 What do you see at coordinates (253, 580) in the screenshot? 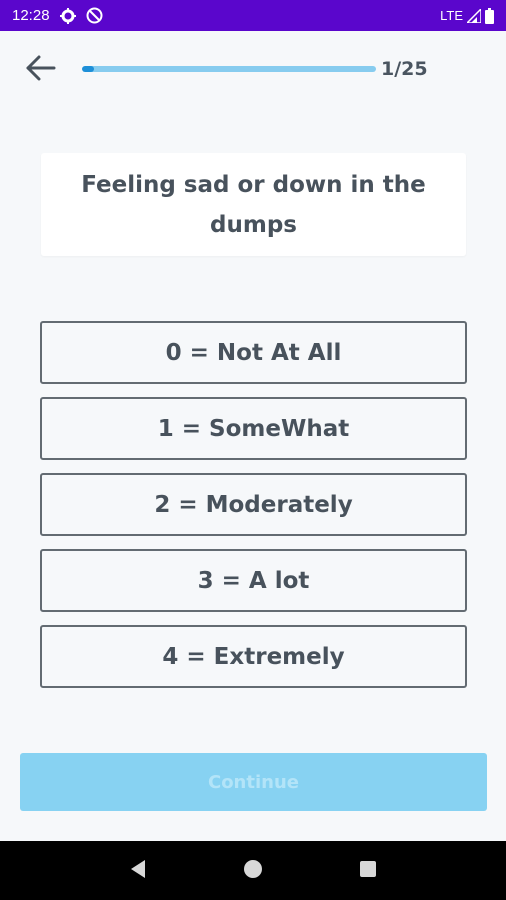
I see `option-3-a-lot: 3 = A lot` at bounding box center [253, 580].